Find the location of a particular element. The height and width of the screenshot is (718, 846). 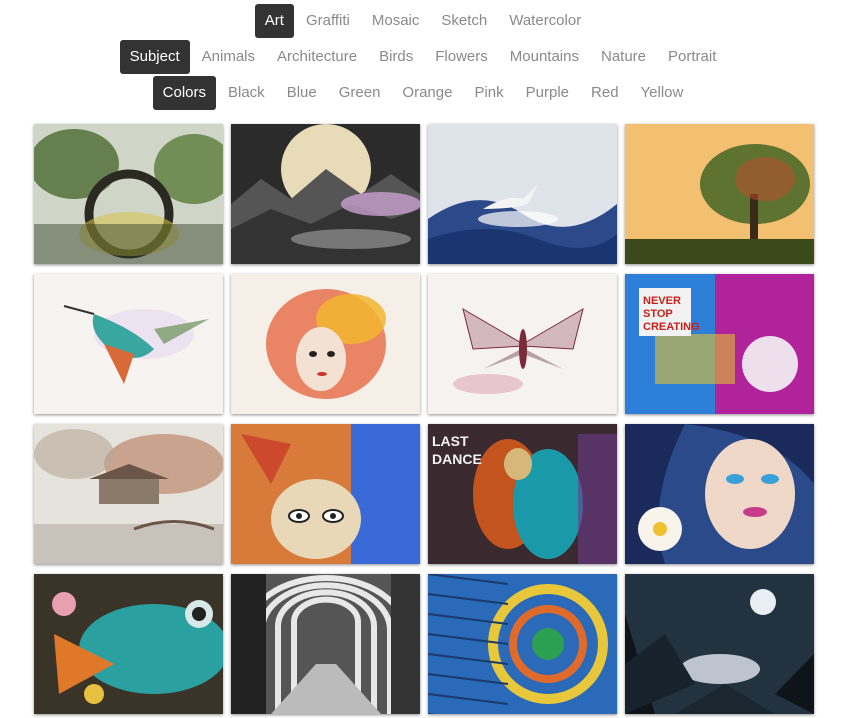

svg-text: STOP is located at coordinates (658, 314).